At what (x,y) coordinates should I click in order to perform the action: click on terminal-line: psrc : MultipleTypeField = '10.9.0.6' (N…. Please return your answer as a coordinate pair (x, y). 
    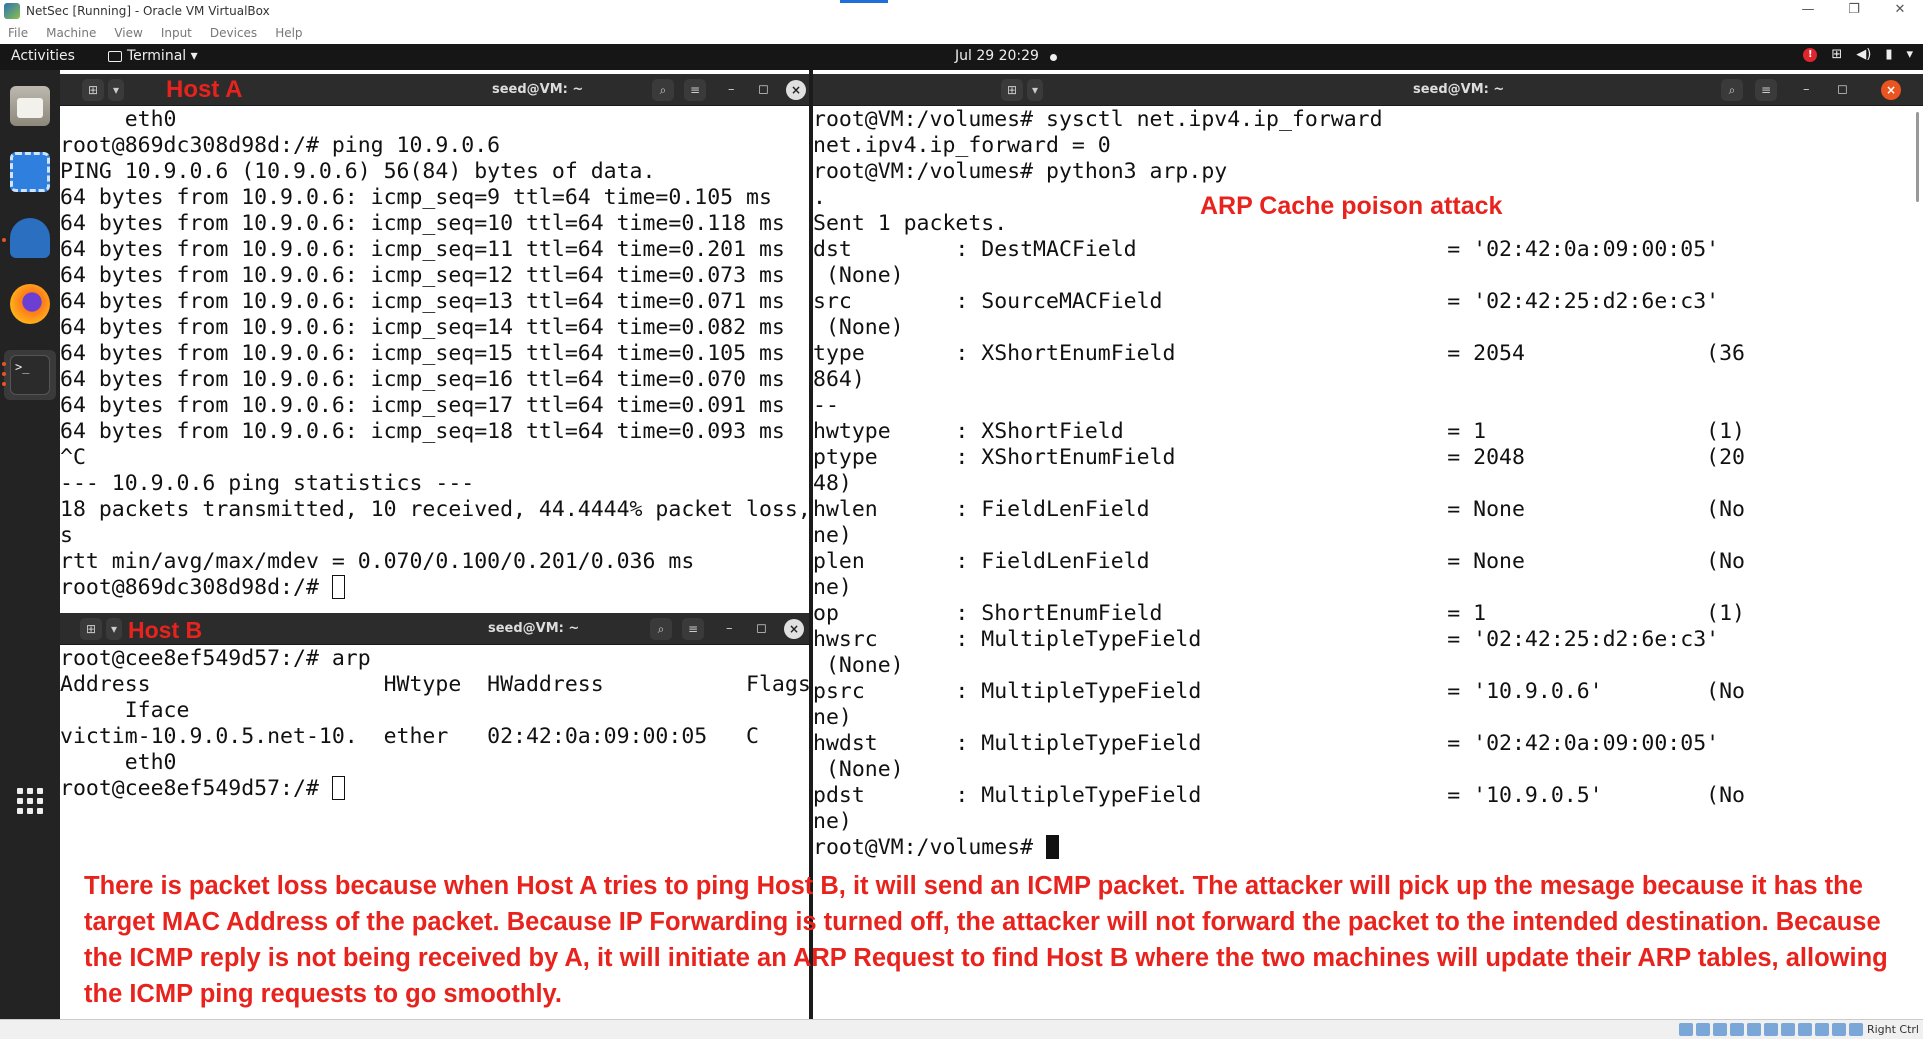
    Looking at the image, I should click on (1279, 691).